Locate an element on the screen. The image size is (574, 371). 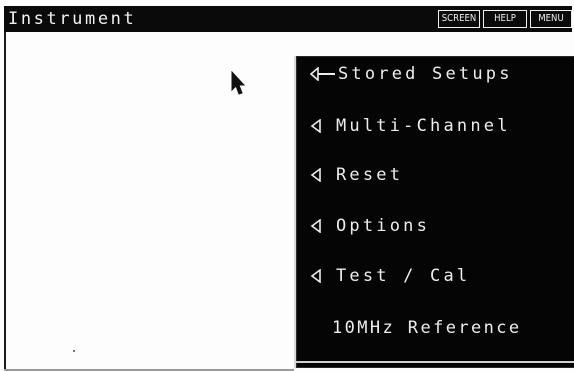
help-button: HELP is located at coordinates (505, 19).